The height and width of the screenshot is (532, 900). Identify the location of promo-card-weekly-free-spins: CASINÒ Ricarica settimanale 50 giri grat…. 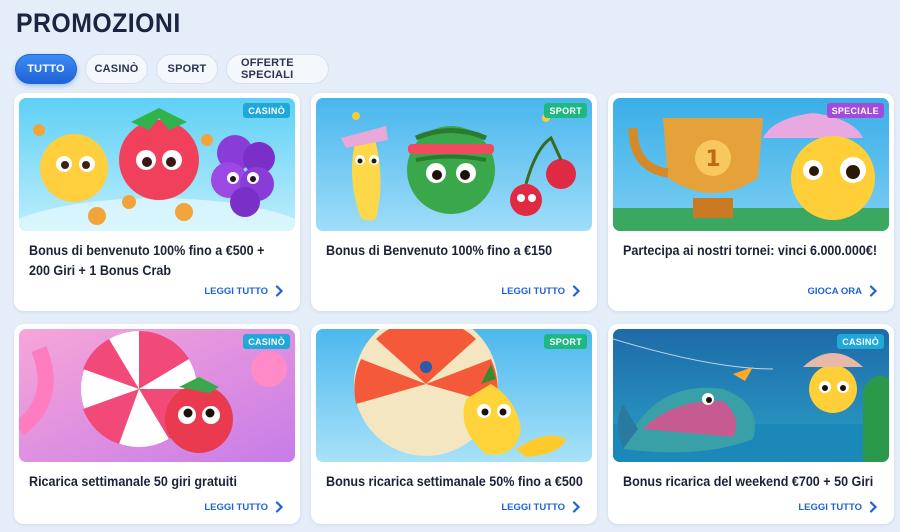
(157, 424).